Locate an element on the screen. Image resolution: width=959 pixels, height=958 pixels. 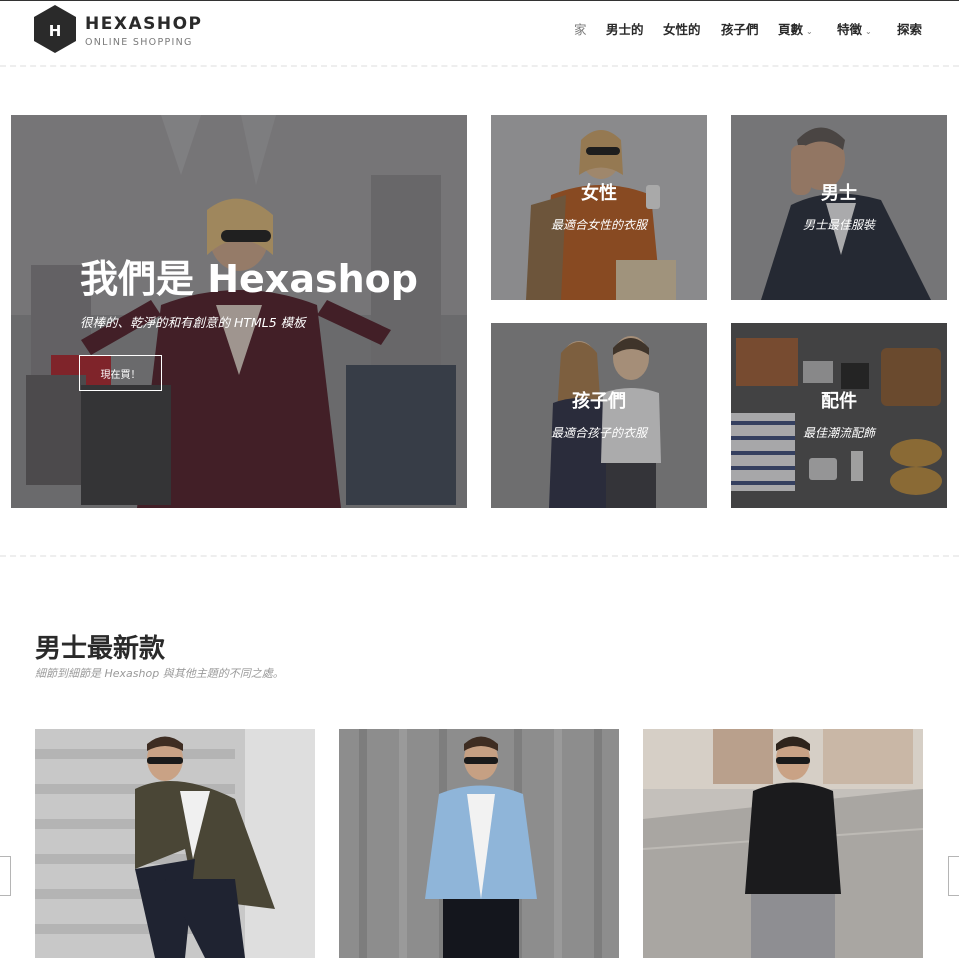
category-tile-kids: 孩子們 最適合孩子的衣服 is located at coordinates (599, 415).